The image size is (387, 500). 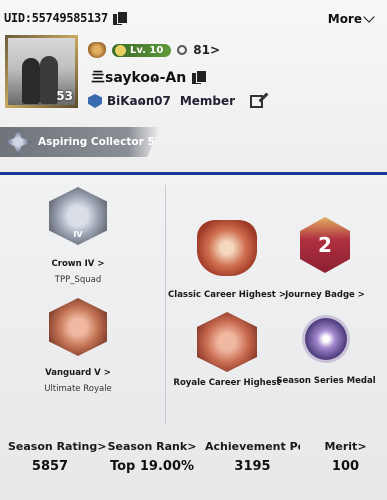 What do you see at coordinates (252, 446) in the screenshot?
I see `achievement-points-label: Achievement Poi` at bounding box center [252, 446].